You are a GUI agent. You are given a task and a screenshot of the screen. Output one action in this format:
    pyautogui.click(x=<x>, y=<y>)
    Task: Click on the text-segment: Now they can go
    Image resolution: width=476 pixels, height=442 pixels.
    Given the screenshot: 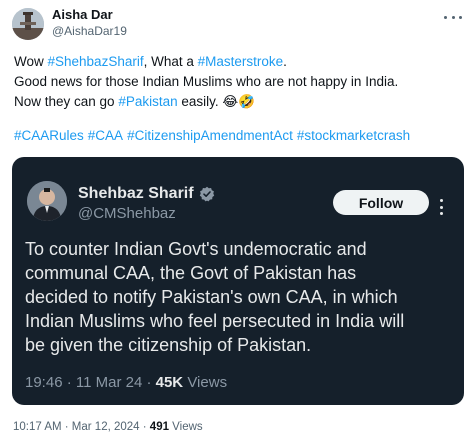 What is the action you would take?
    pyautogui.click(x=66, y=101)
    